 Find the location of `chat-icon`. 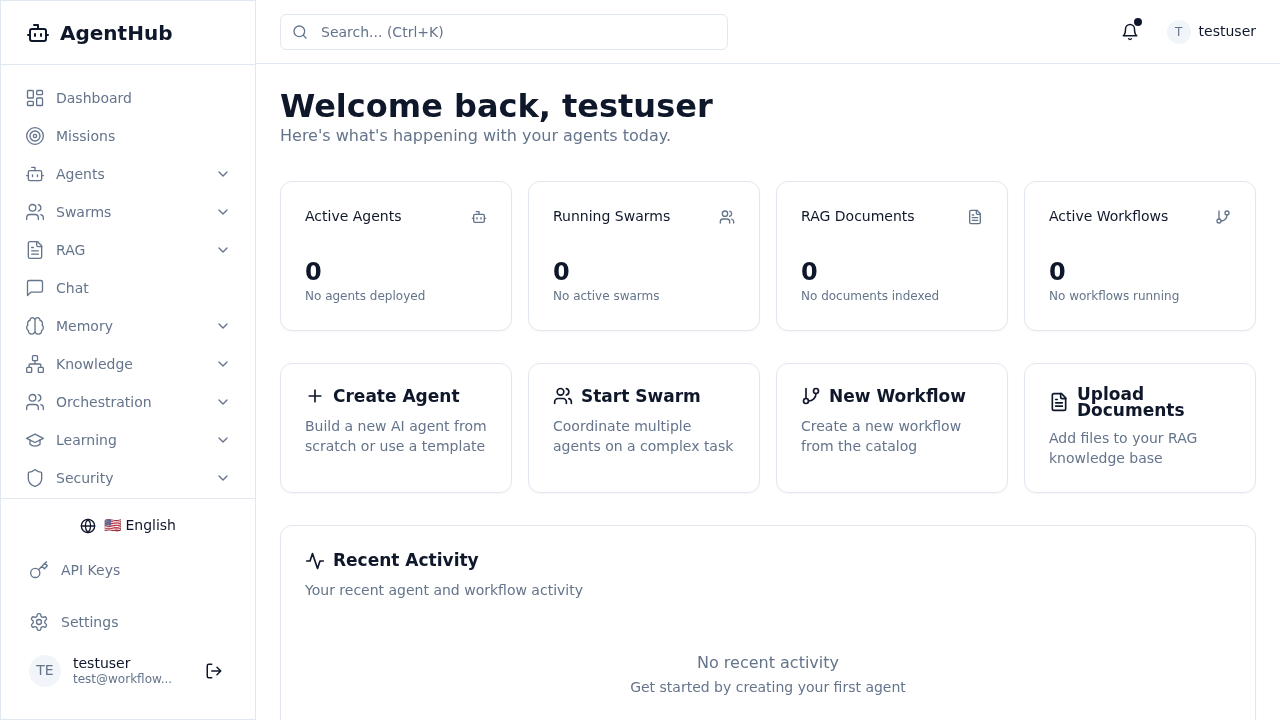

chat-icon is located at coordinates (35, 288).